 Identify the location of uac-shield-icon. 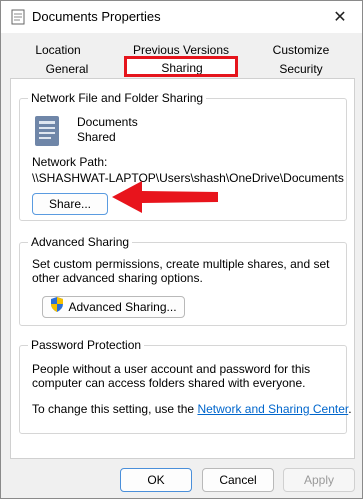
(57, 307).